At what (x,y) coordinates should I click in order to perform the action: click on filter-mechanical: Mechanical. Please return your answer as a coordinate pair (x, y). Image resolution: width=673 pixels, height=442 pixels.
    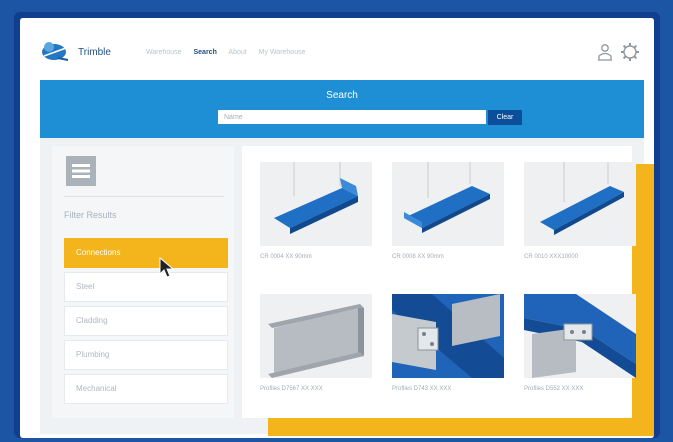
    Looking at the image, I should click on (146, 389).